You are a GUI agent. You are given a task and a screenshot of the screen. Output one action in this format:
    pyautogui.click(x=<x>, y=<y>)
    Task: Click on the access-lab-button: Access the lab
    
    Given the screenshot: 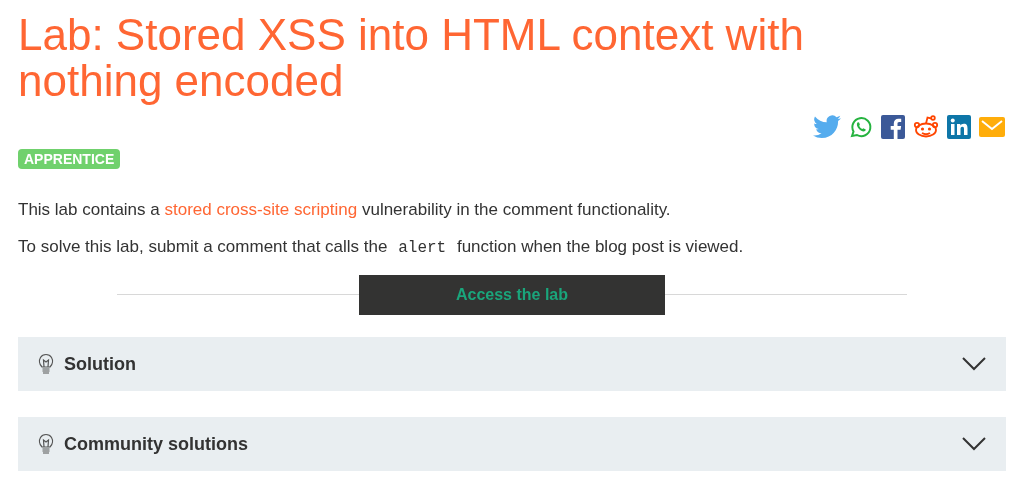 What is the action you would take?
    pyautogui.click(x=512, y=295)
    